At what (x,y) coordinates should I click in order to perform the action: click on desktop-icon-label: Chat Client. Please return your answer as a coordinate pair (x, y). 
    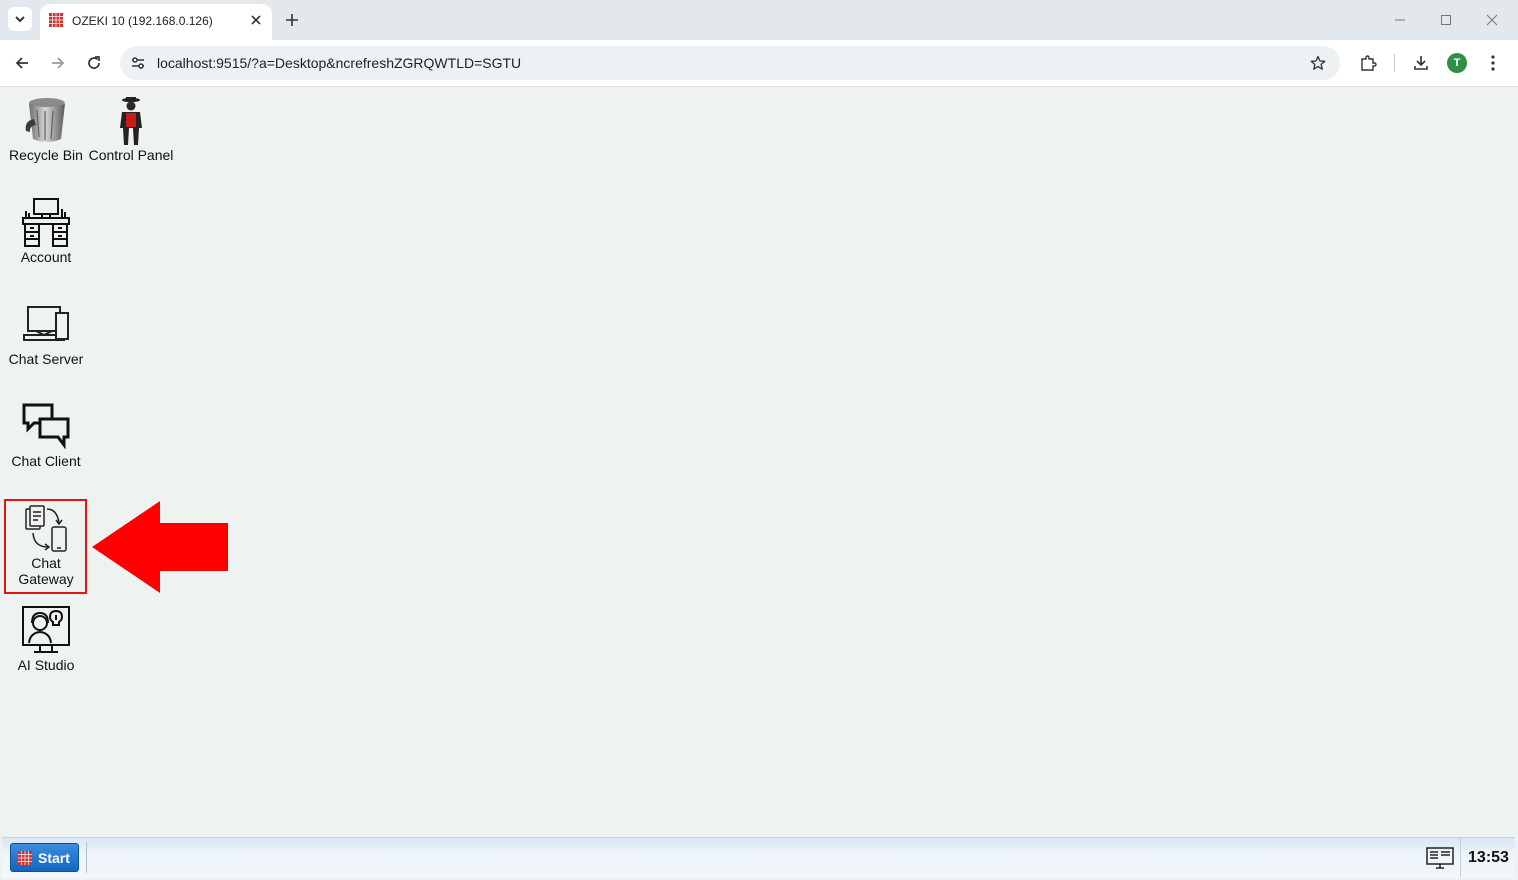
    Looking at the image, I should click on (46, 461).